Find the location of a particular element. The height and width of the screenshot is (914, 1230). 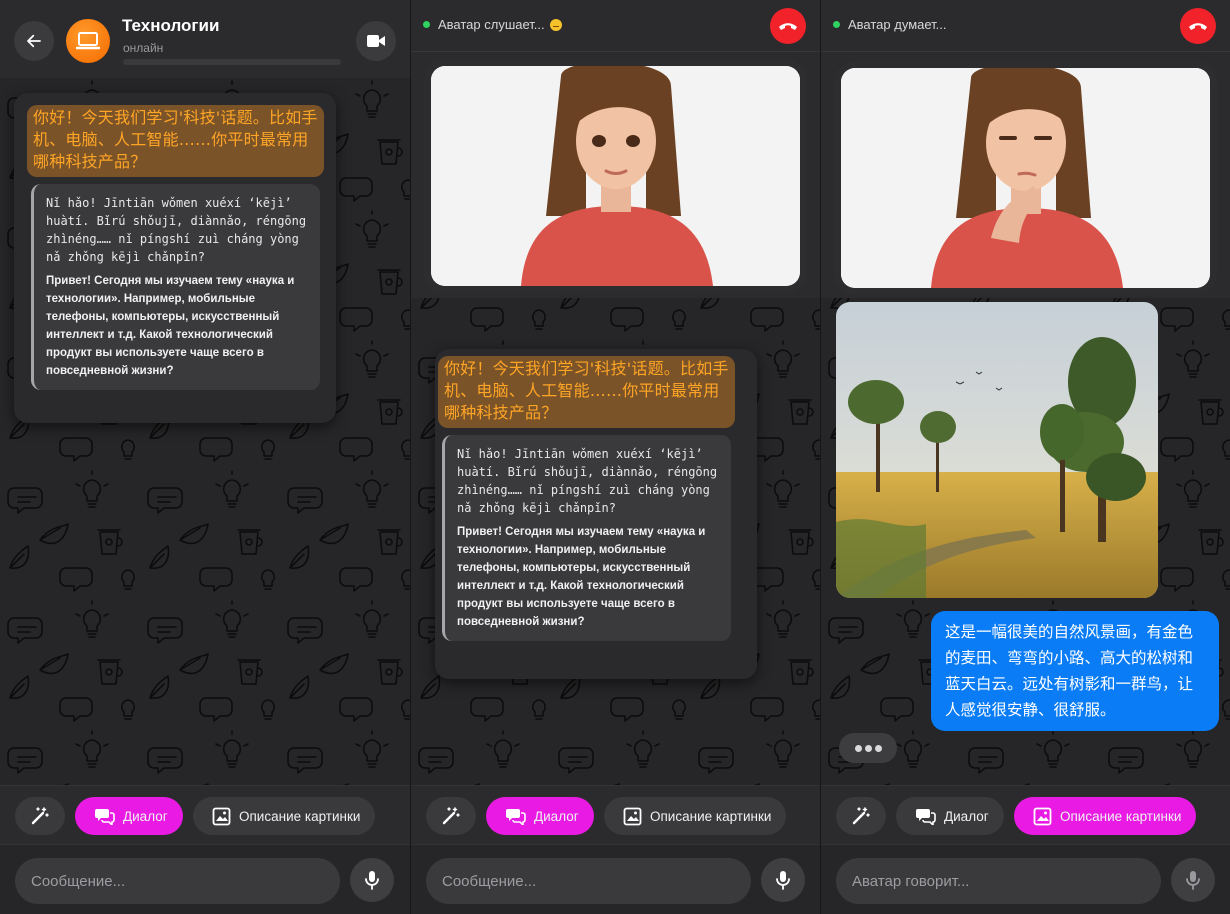

back-arrow-icon is located at coordinates (34, 41).